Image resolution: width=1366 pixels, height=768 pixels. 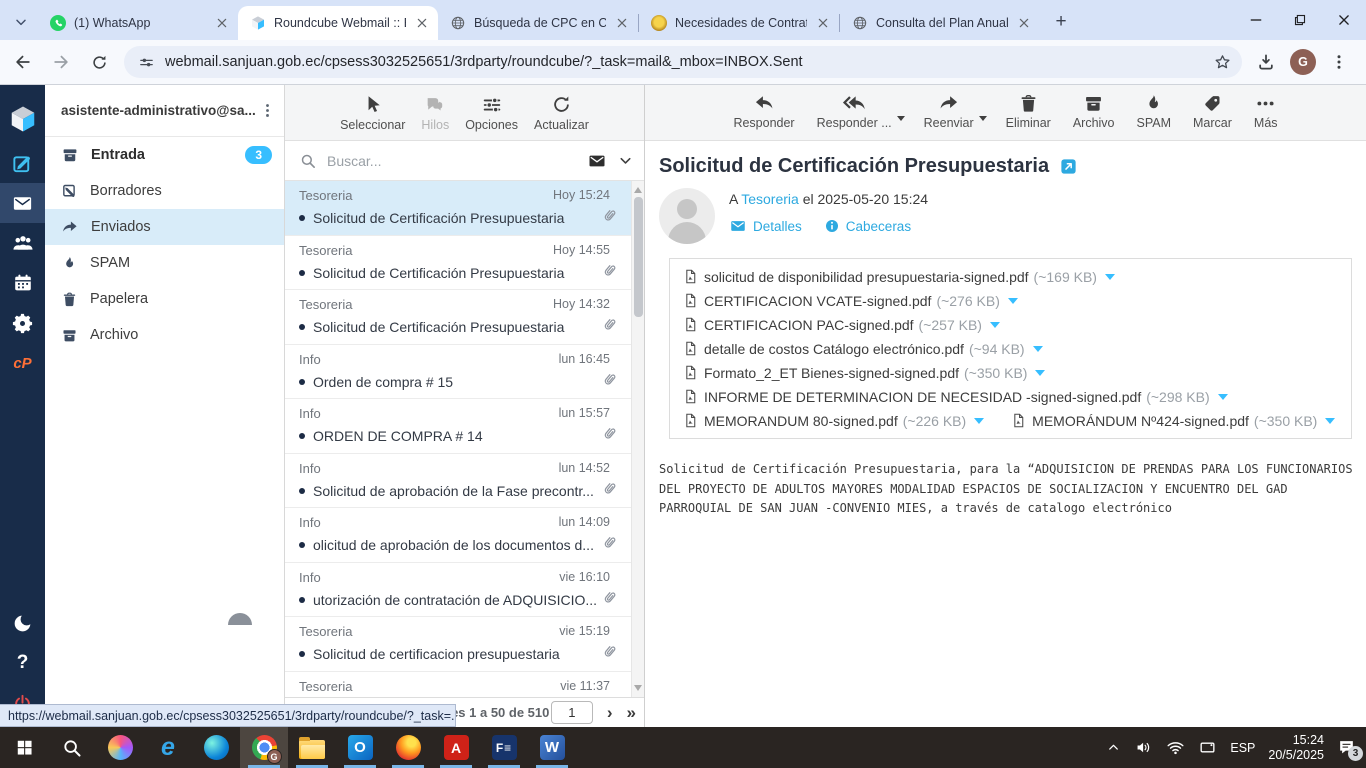 I want to click on cpanel-button: cP, so click(x=22, y=363).